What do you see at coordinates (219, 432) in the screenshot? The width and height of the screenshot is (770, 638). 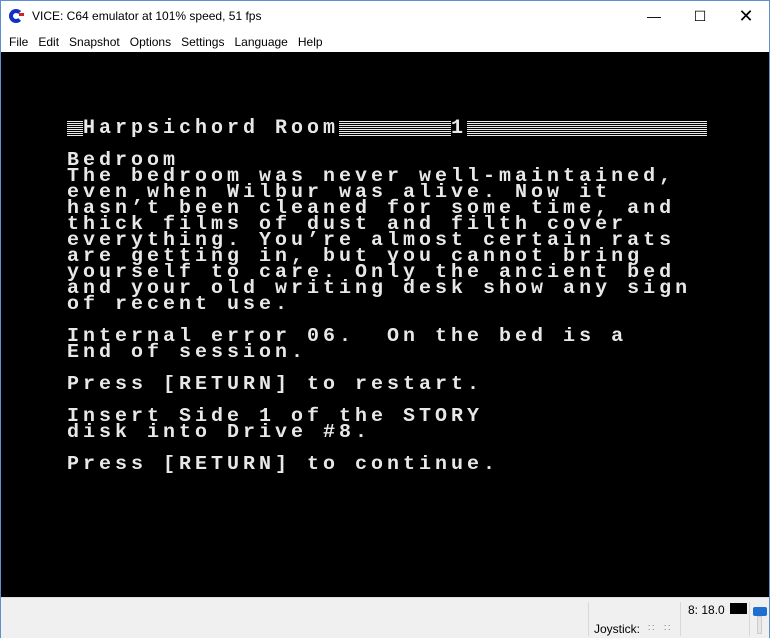 I see `screen-line: disk into Drive #8.` at bounding box center [219, 432].